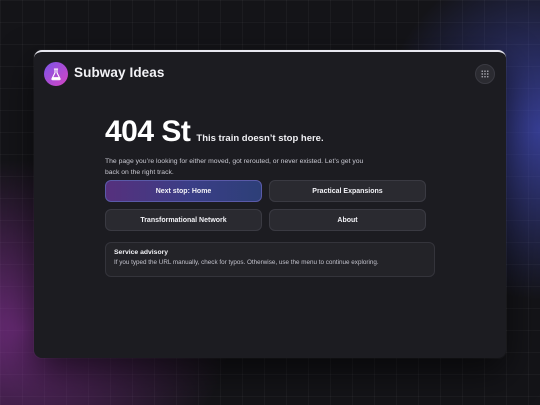 The image size is (540, 405). What do you see at coordinates (270, 75) in the screenshot?
I see `header: Subway Ideas` at bounding box center [270, 75].